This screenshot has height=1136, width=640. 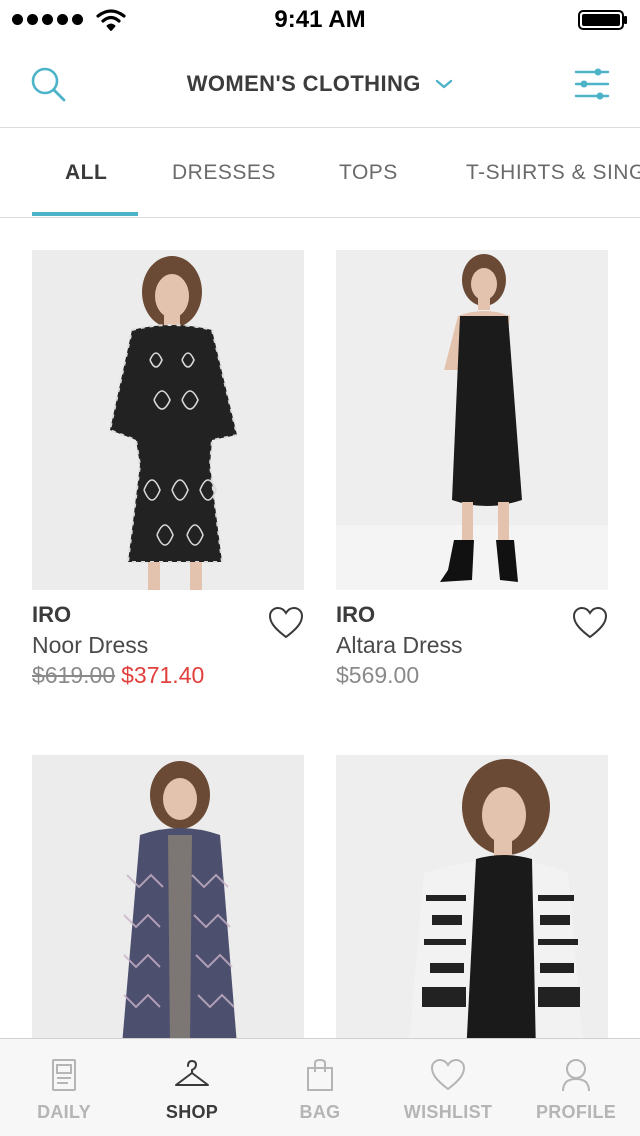 What do you see at coordinates (602, 20) in the screenshot?
I see `battery-icon` at bounding box center [602, 20].